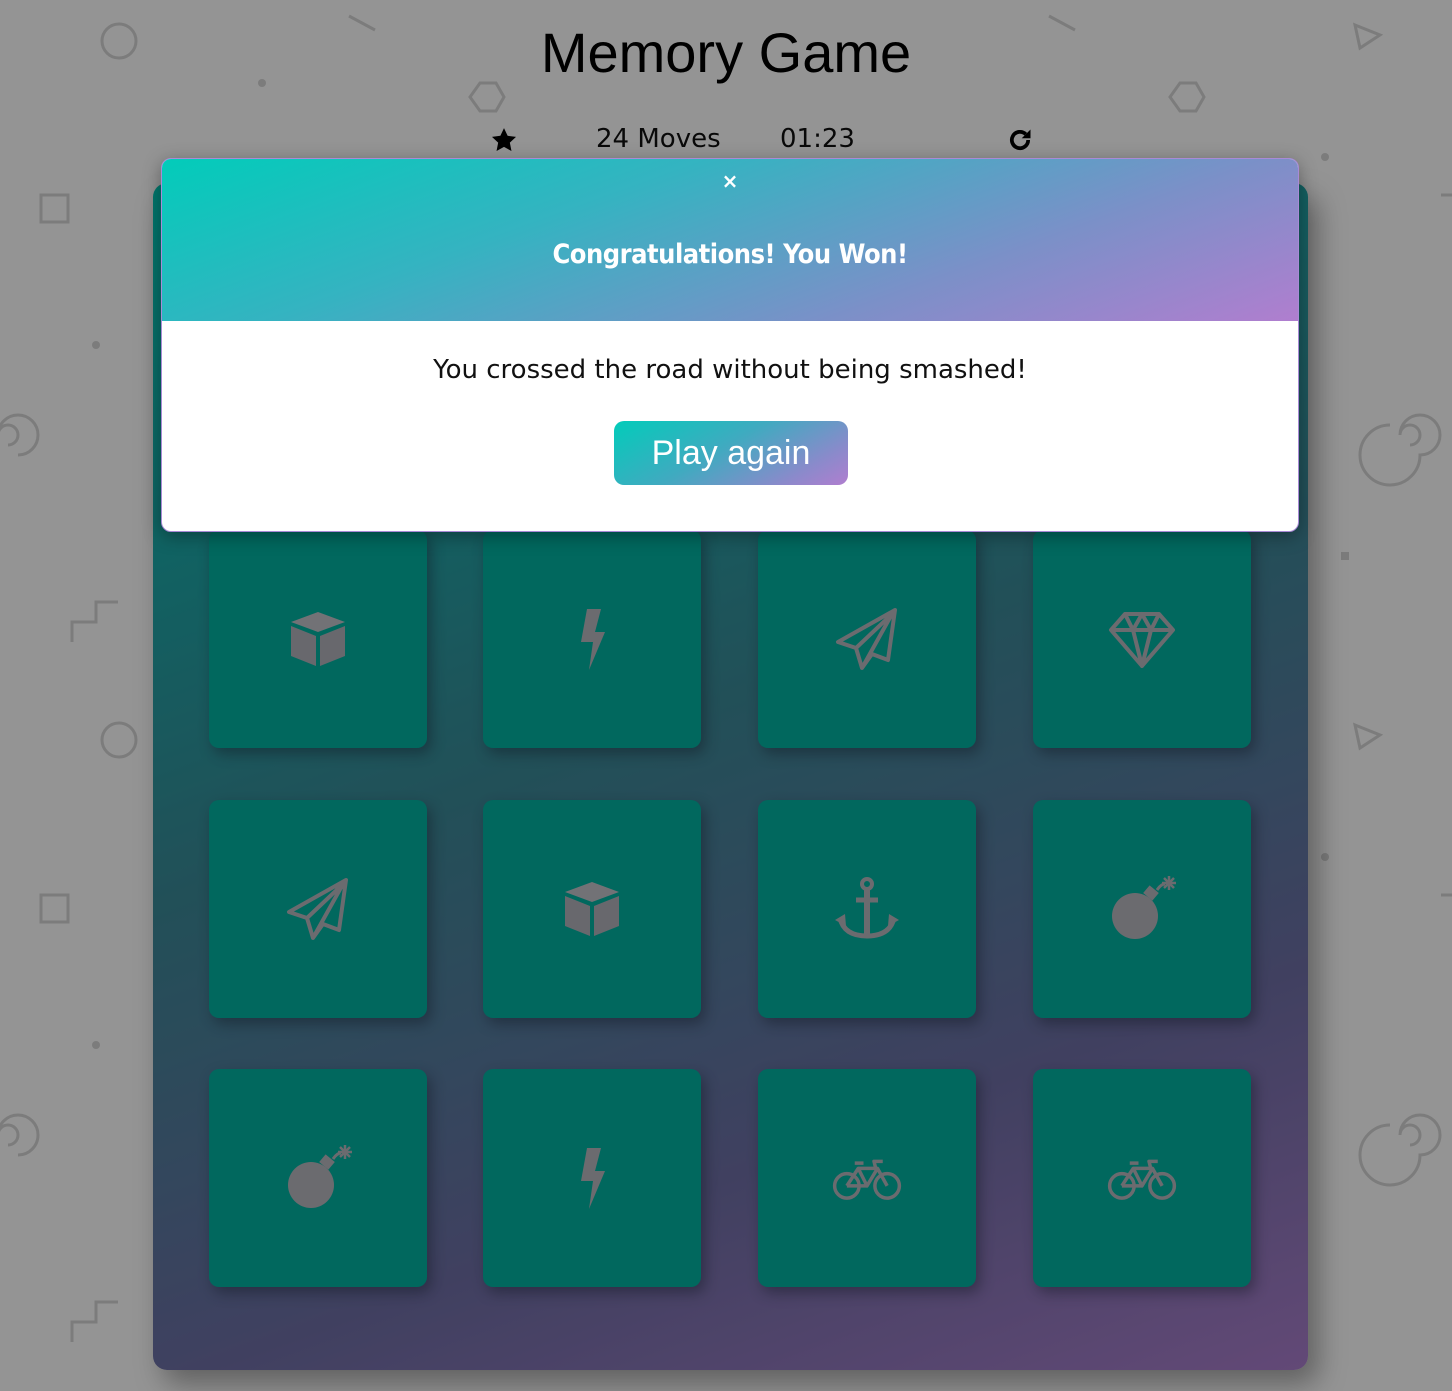  I want to click on modal-header: × Congratulations! You Won!, so click(730, 240).